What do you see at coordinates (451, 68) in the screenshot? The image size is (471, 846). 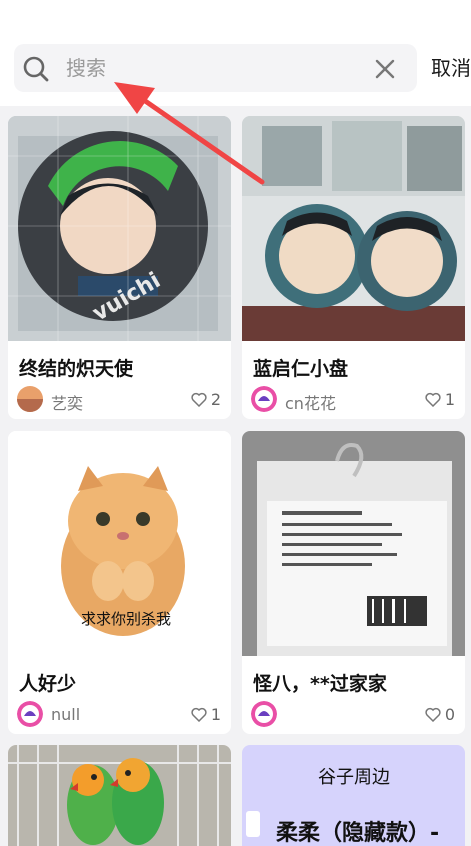 I see `cancel-button: 取消` at bounding box center [451, 68].